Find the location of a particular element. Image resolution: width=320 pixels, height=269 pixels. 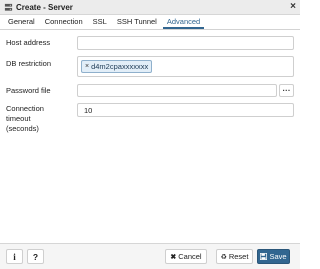

tab-advanced: Advanced is located at coordinates (183, 23).